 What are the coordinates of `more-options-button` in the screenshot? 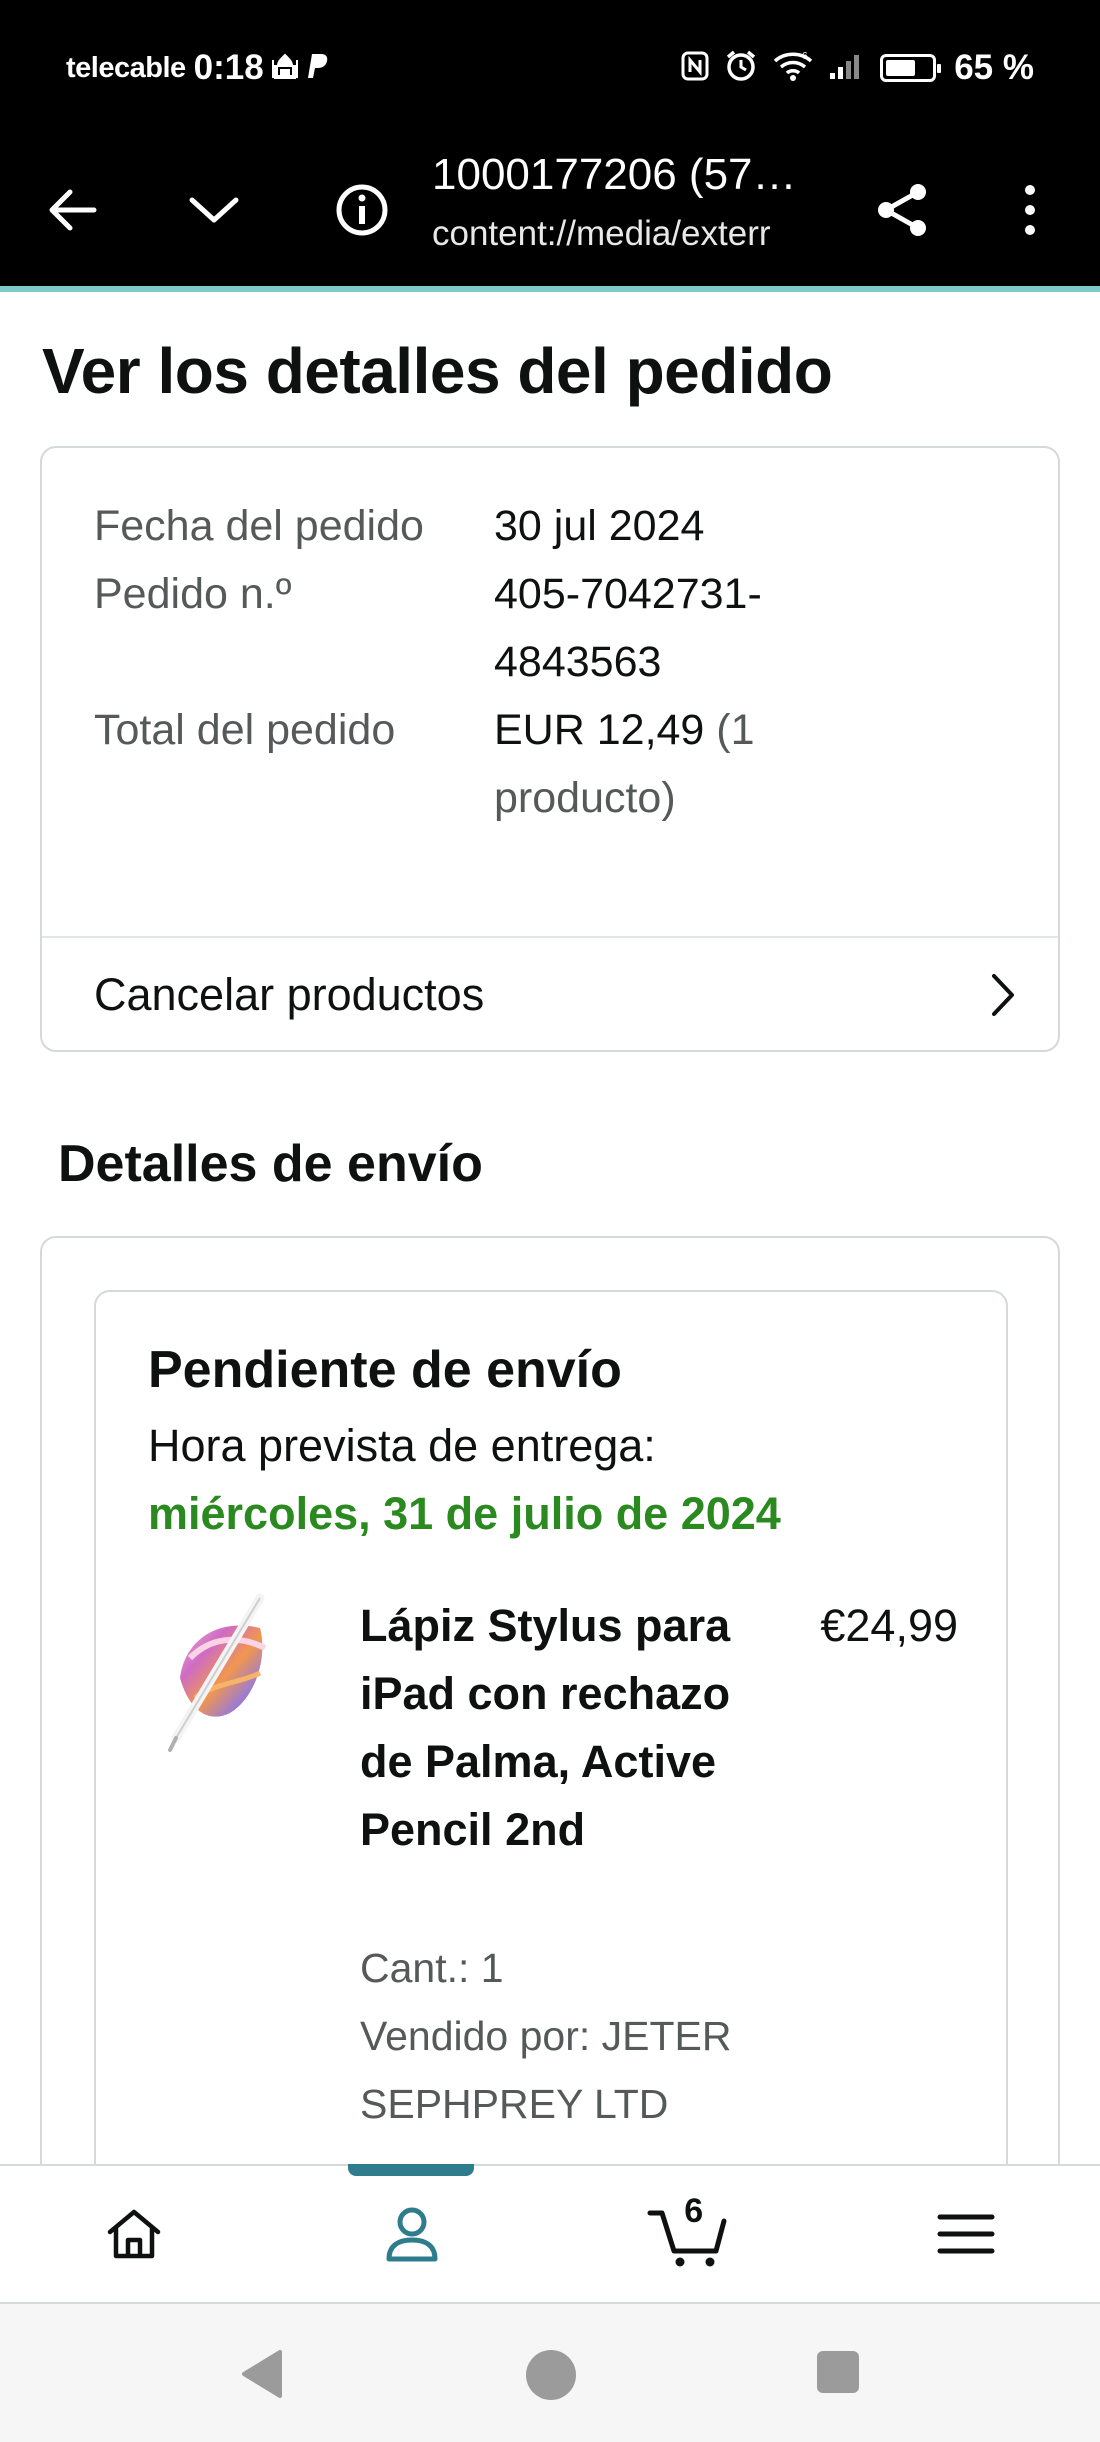 It's located at (1030, 210).